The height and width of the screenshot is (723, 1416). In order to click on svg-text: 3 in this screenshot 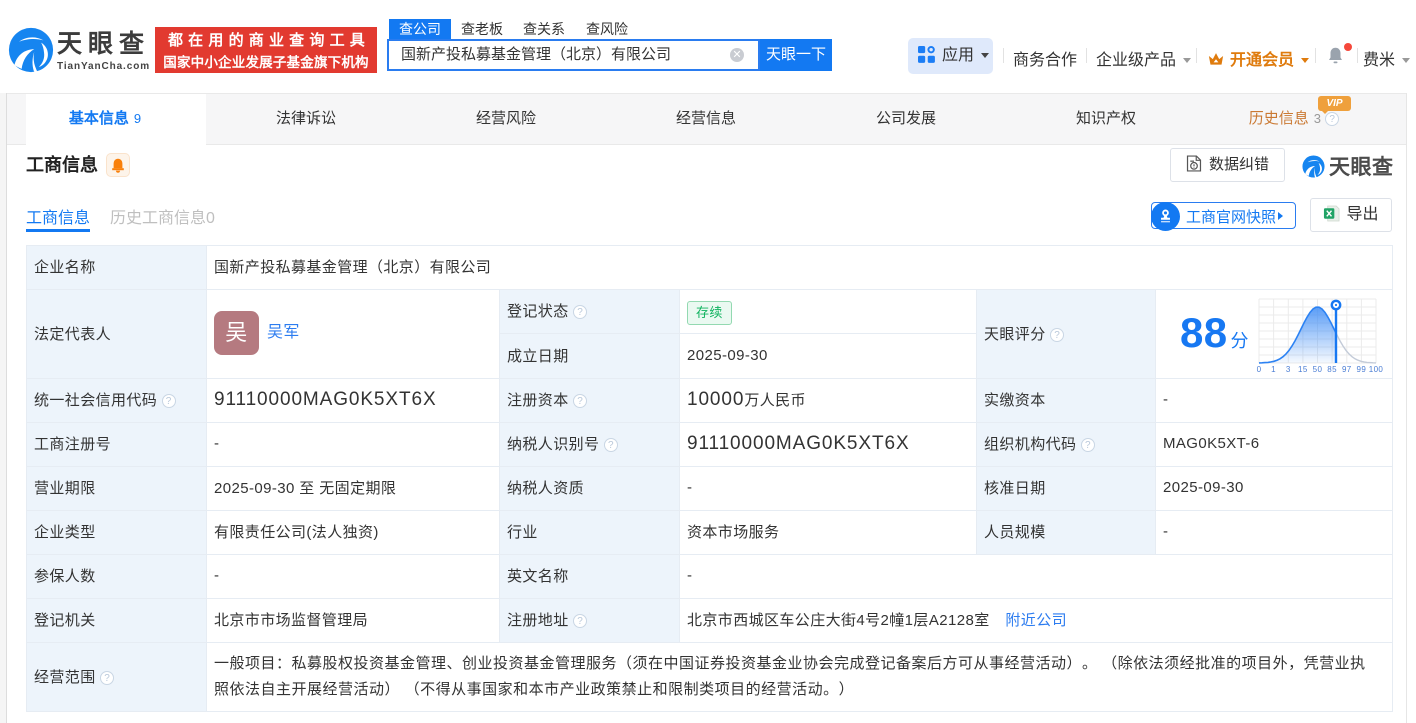, I will do `click(1288, 369)`.